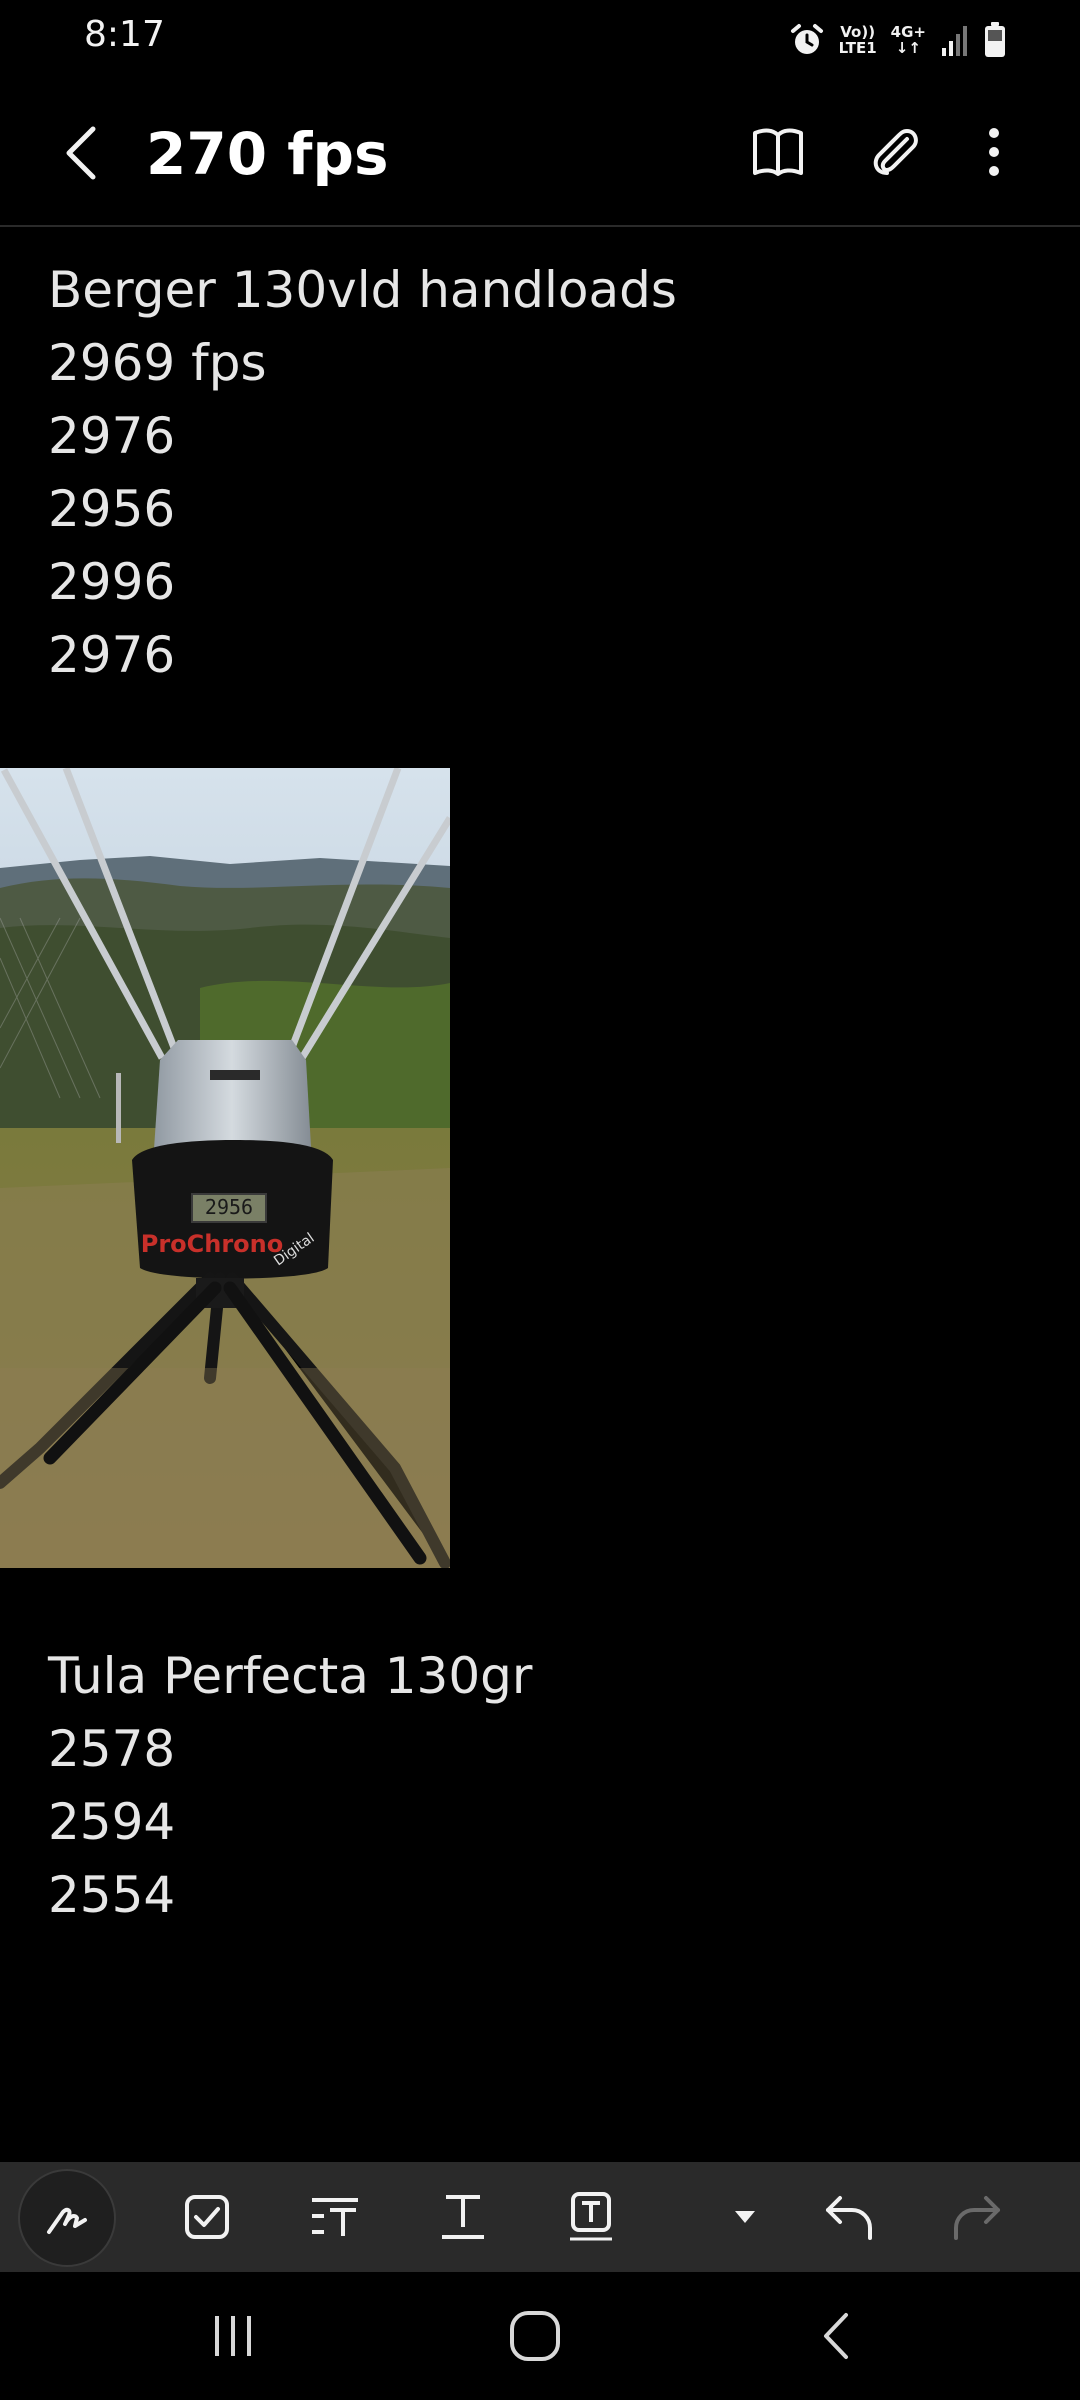  I want to click on undo-icon, so click(849, 2218).